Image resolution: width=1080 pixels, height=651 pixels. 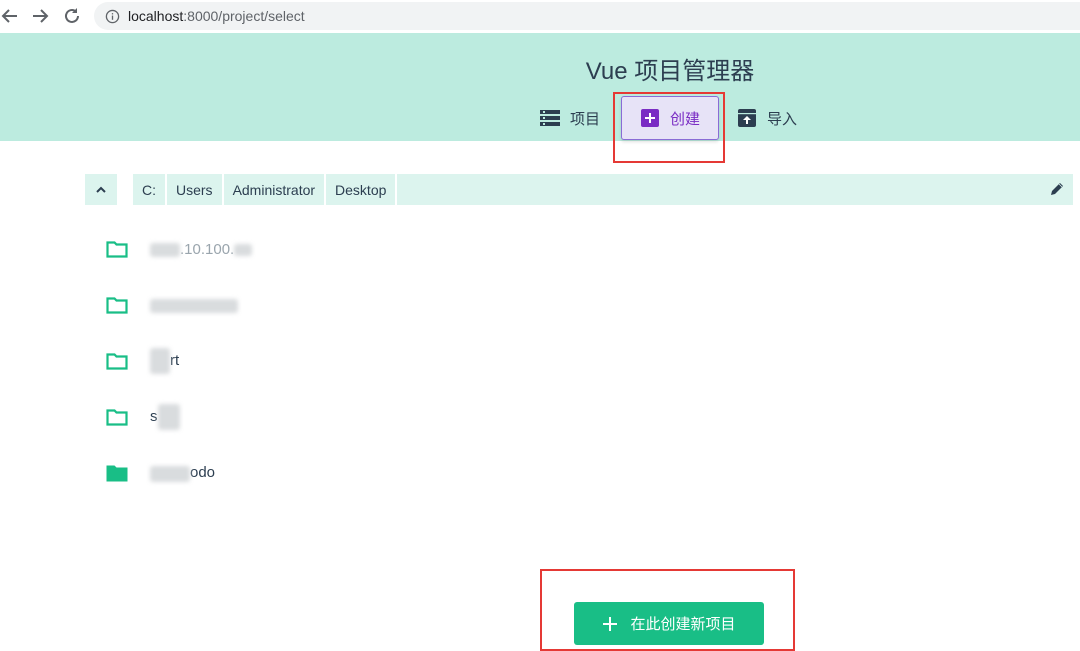 What do you see at coordinates (142, 361) in the screenshot?
I see `folder-item: rt` at bounding box center [142, 361].